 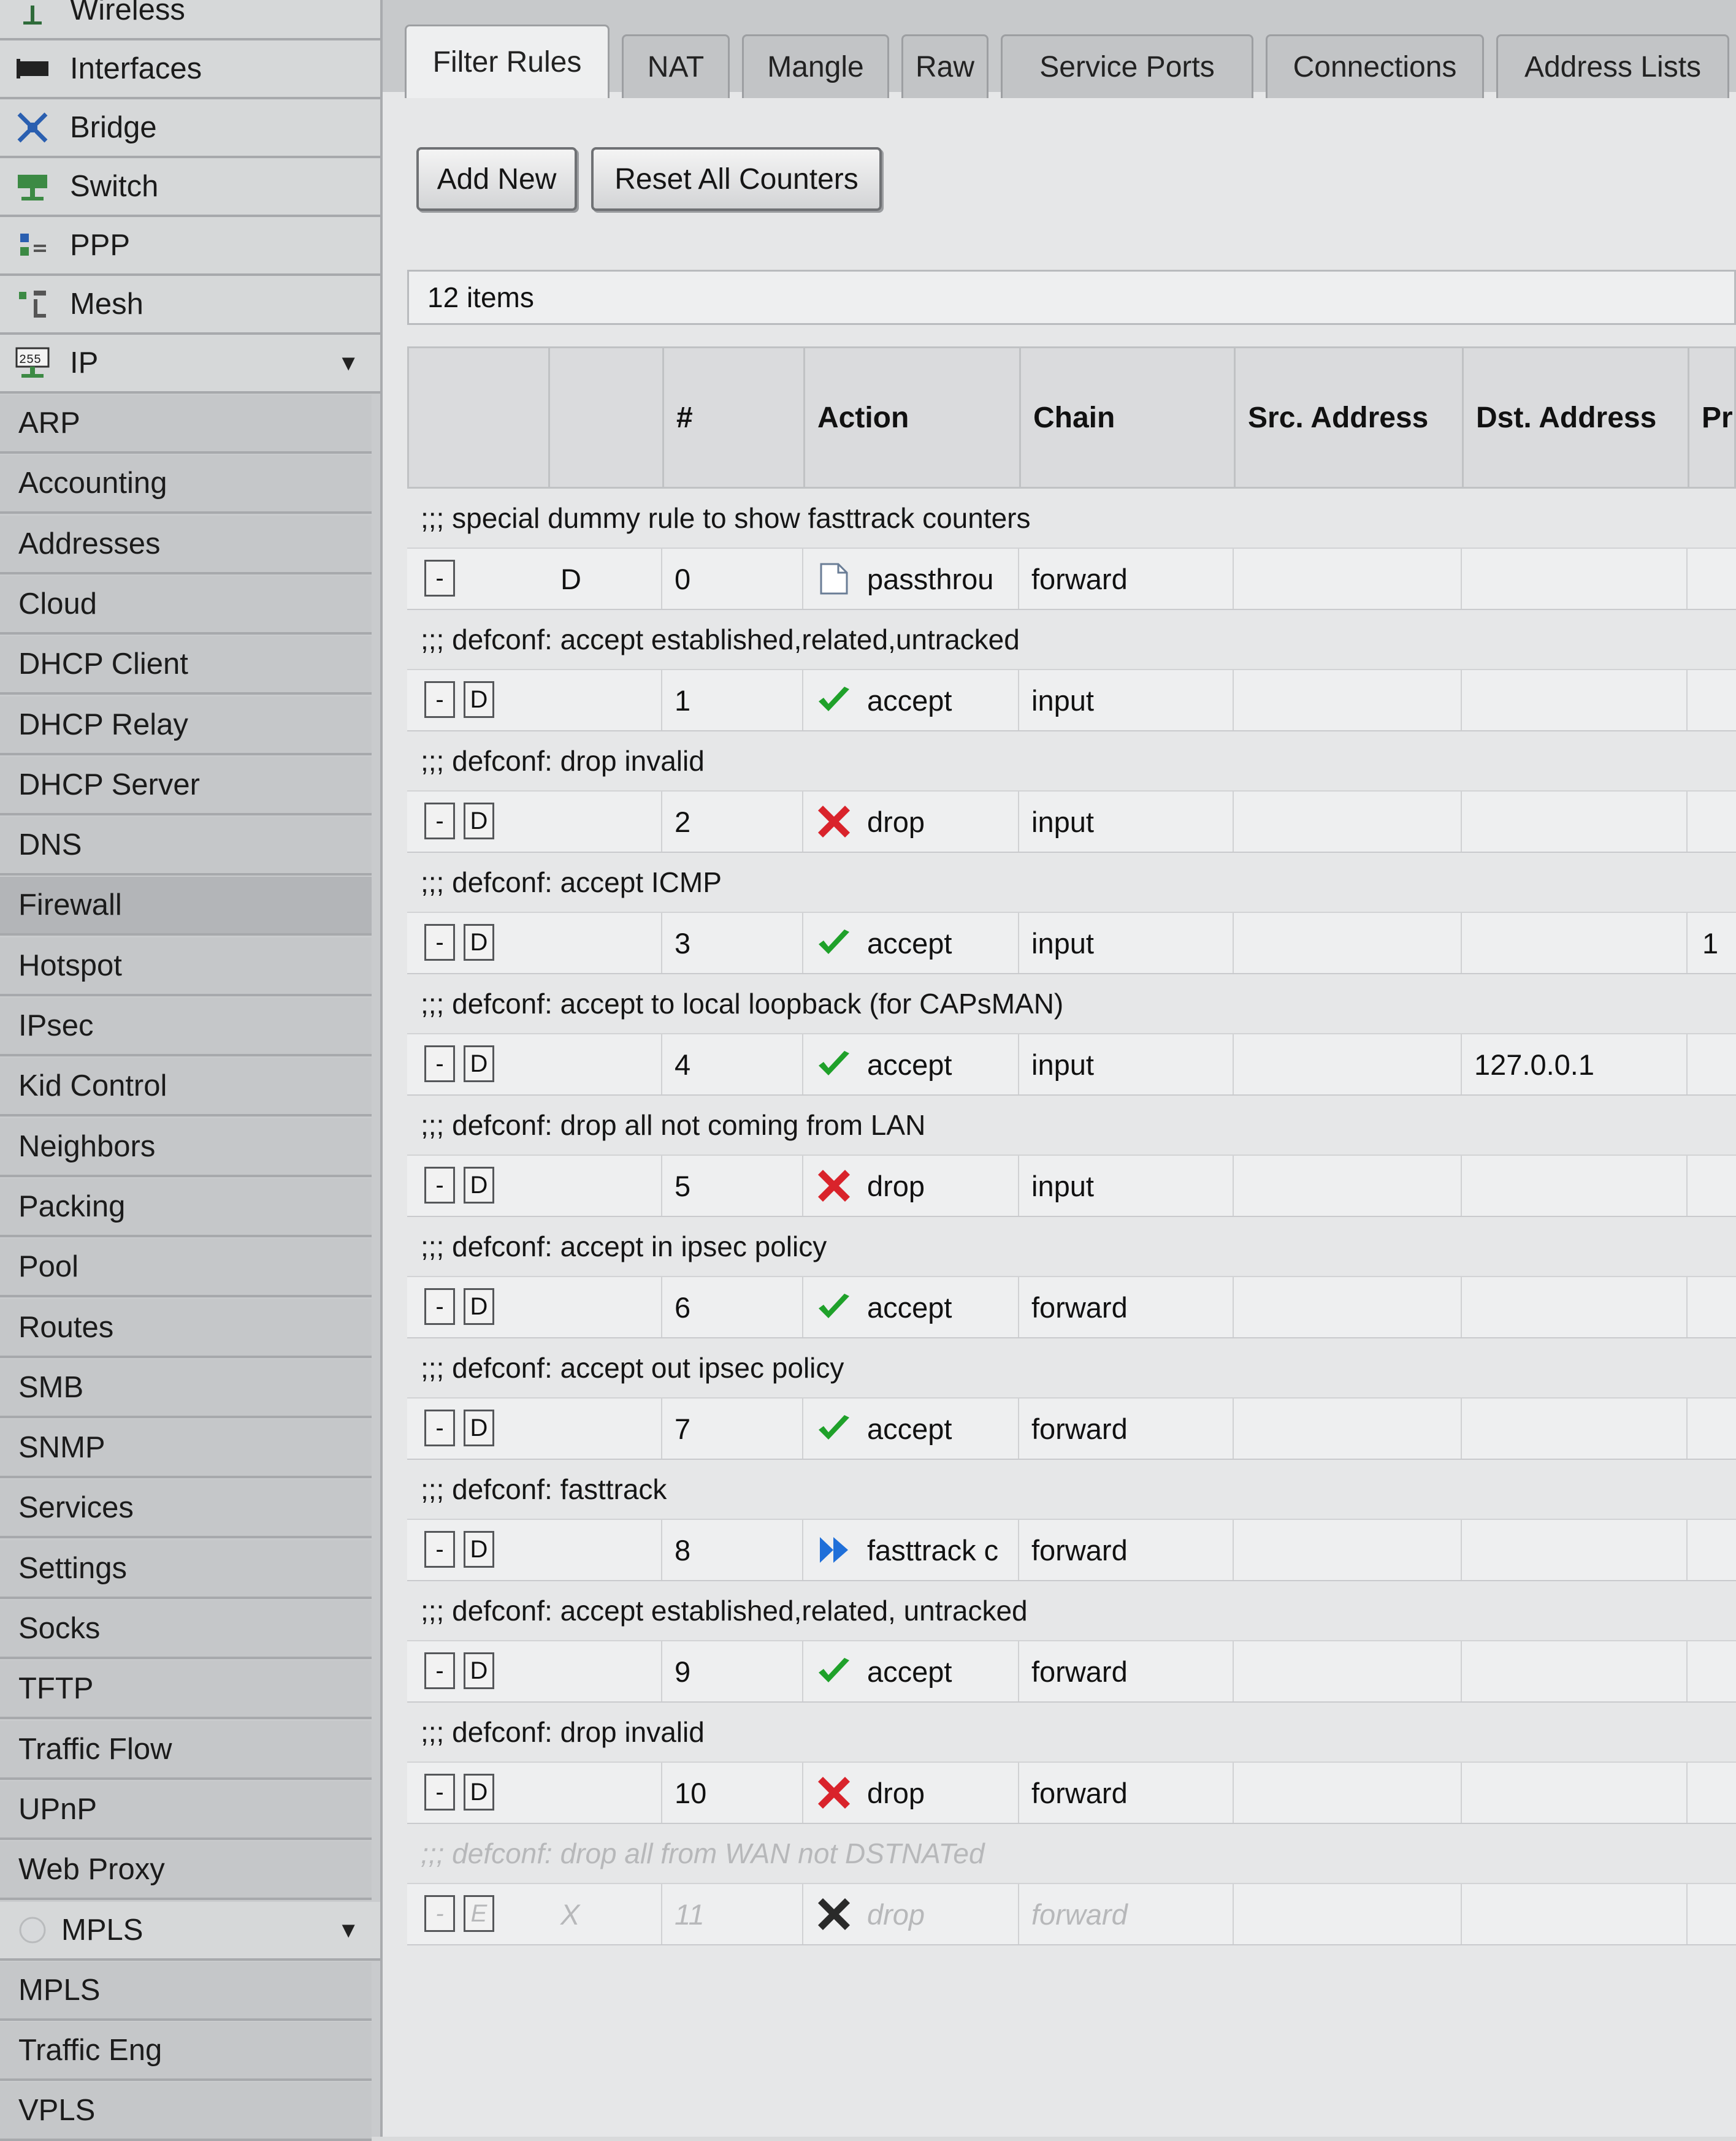 What do you see at coordinates (1612, 66) in the screenshot?
I see `tab-address-lists: Address Lists` at bounding box center [1612, 66].